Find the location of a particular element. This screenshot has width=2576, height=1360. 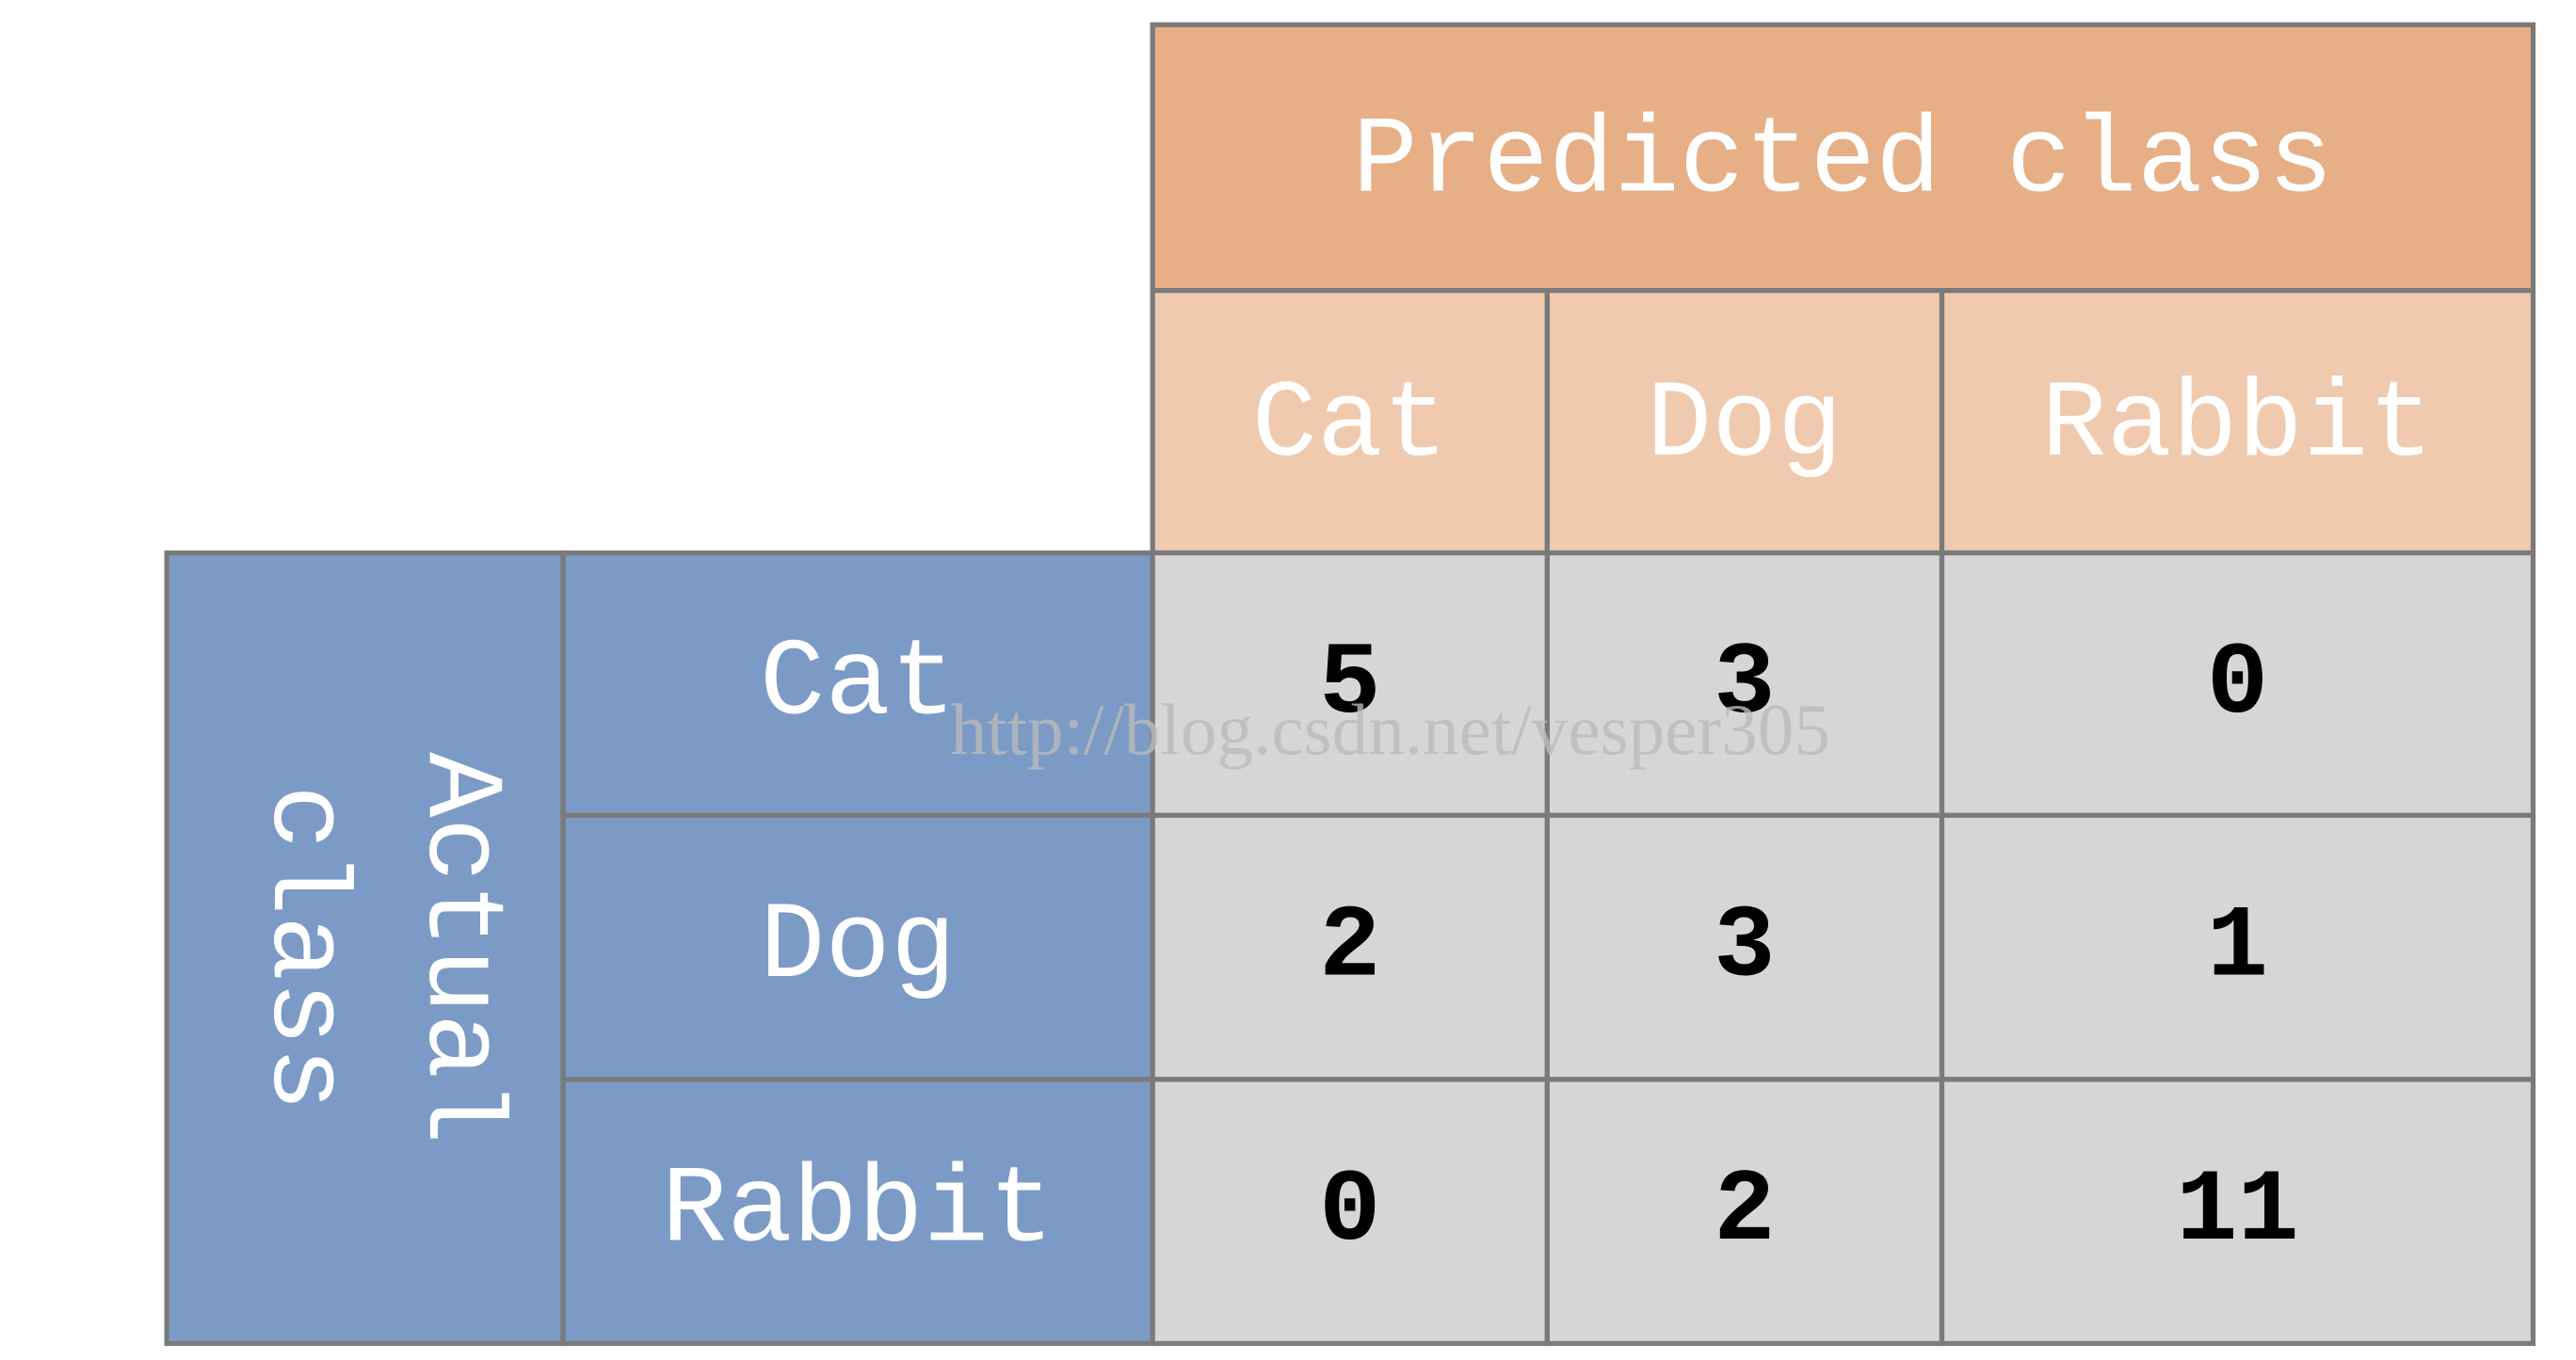

watermark-text: http://blog.csdn.net/vesper305 is located at coordinates (1390, 729).